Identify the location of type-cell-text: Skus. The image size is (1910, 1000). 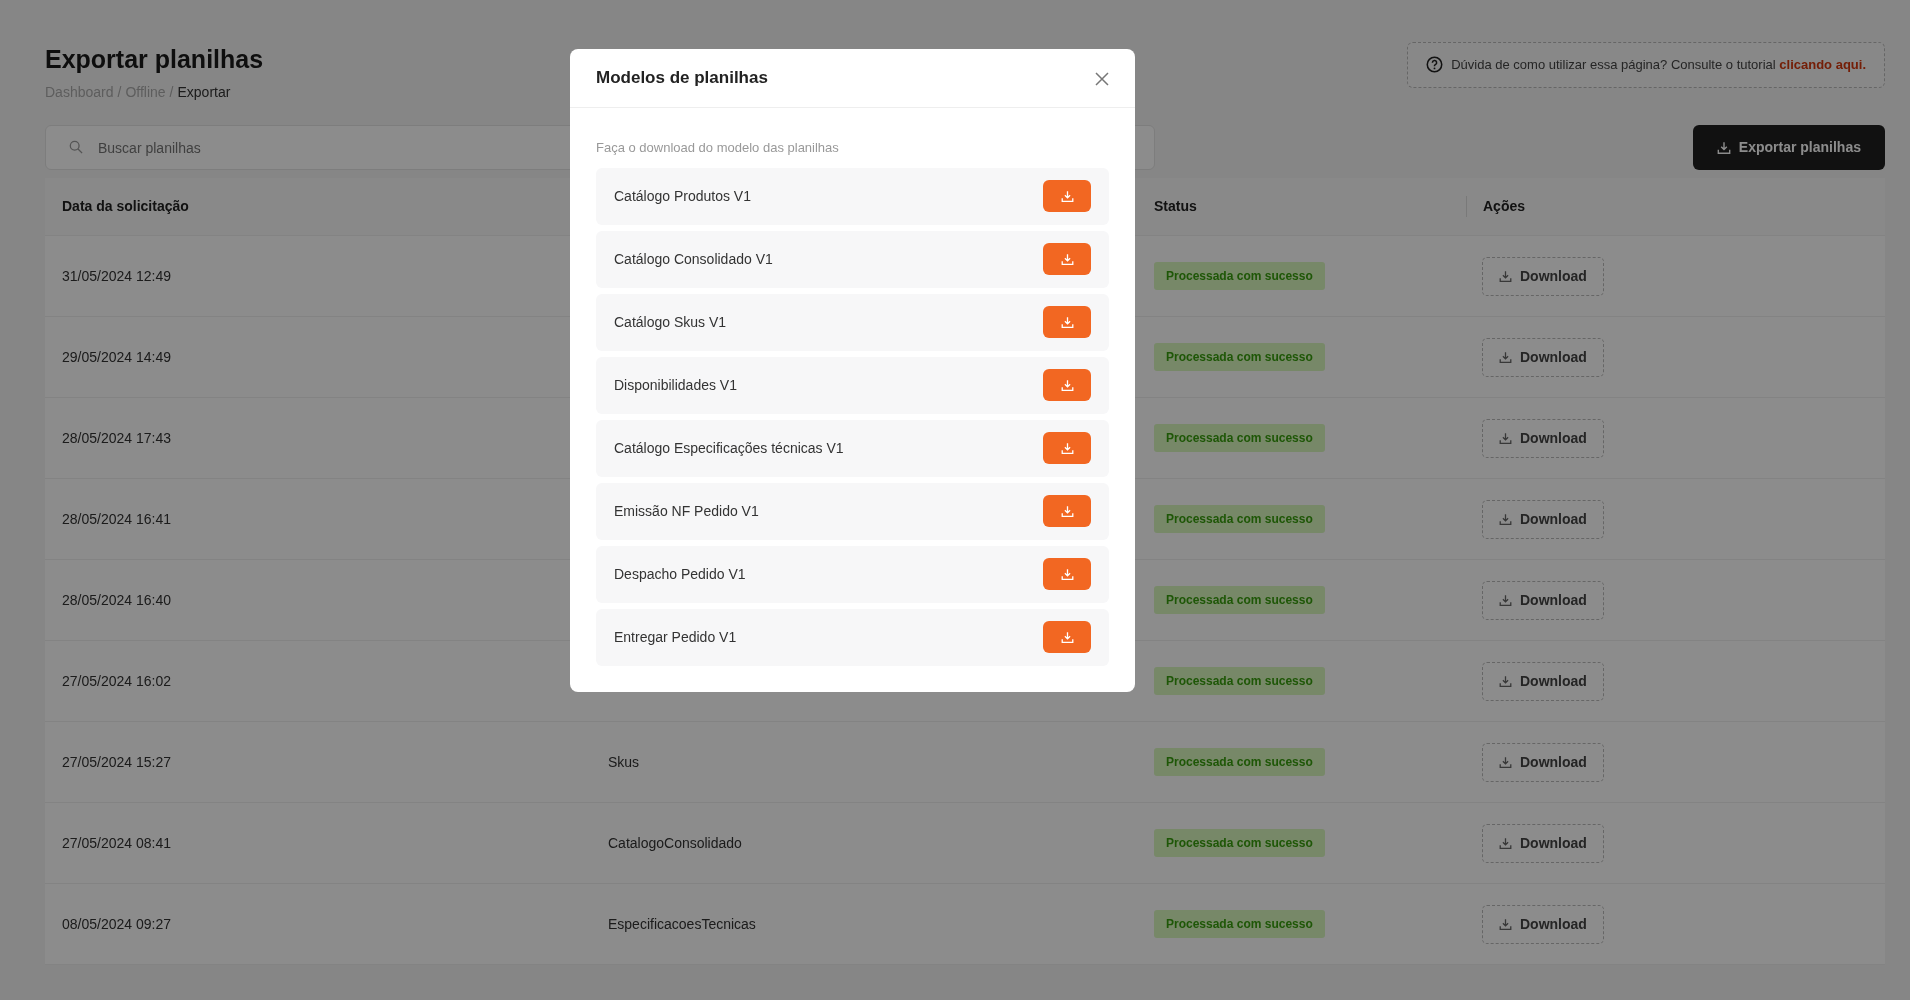
(624, 762).